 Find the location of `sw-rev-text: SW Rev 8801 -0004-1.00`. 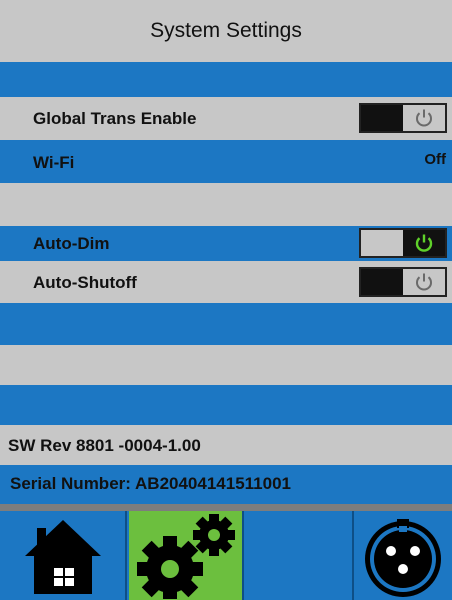

sw-rev-text: SW Rev 8801 -0004-1.00 is located at coordinates (104, 445).